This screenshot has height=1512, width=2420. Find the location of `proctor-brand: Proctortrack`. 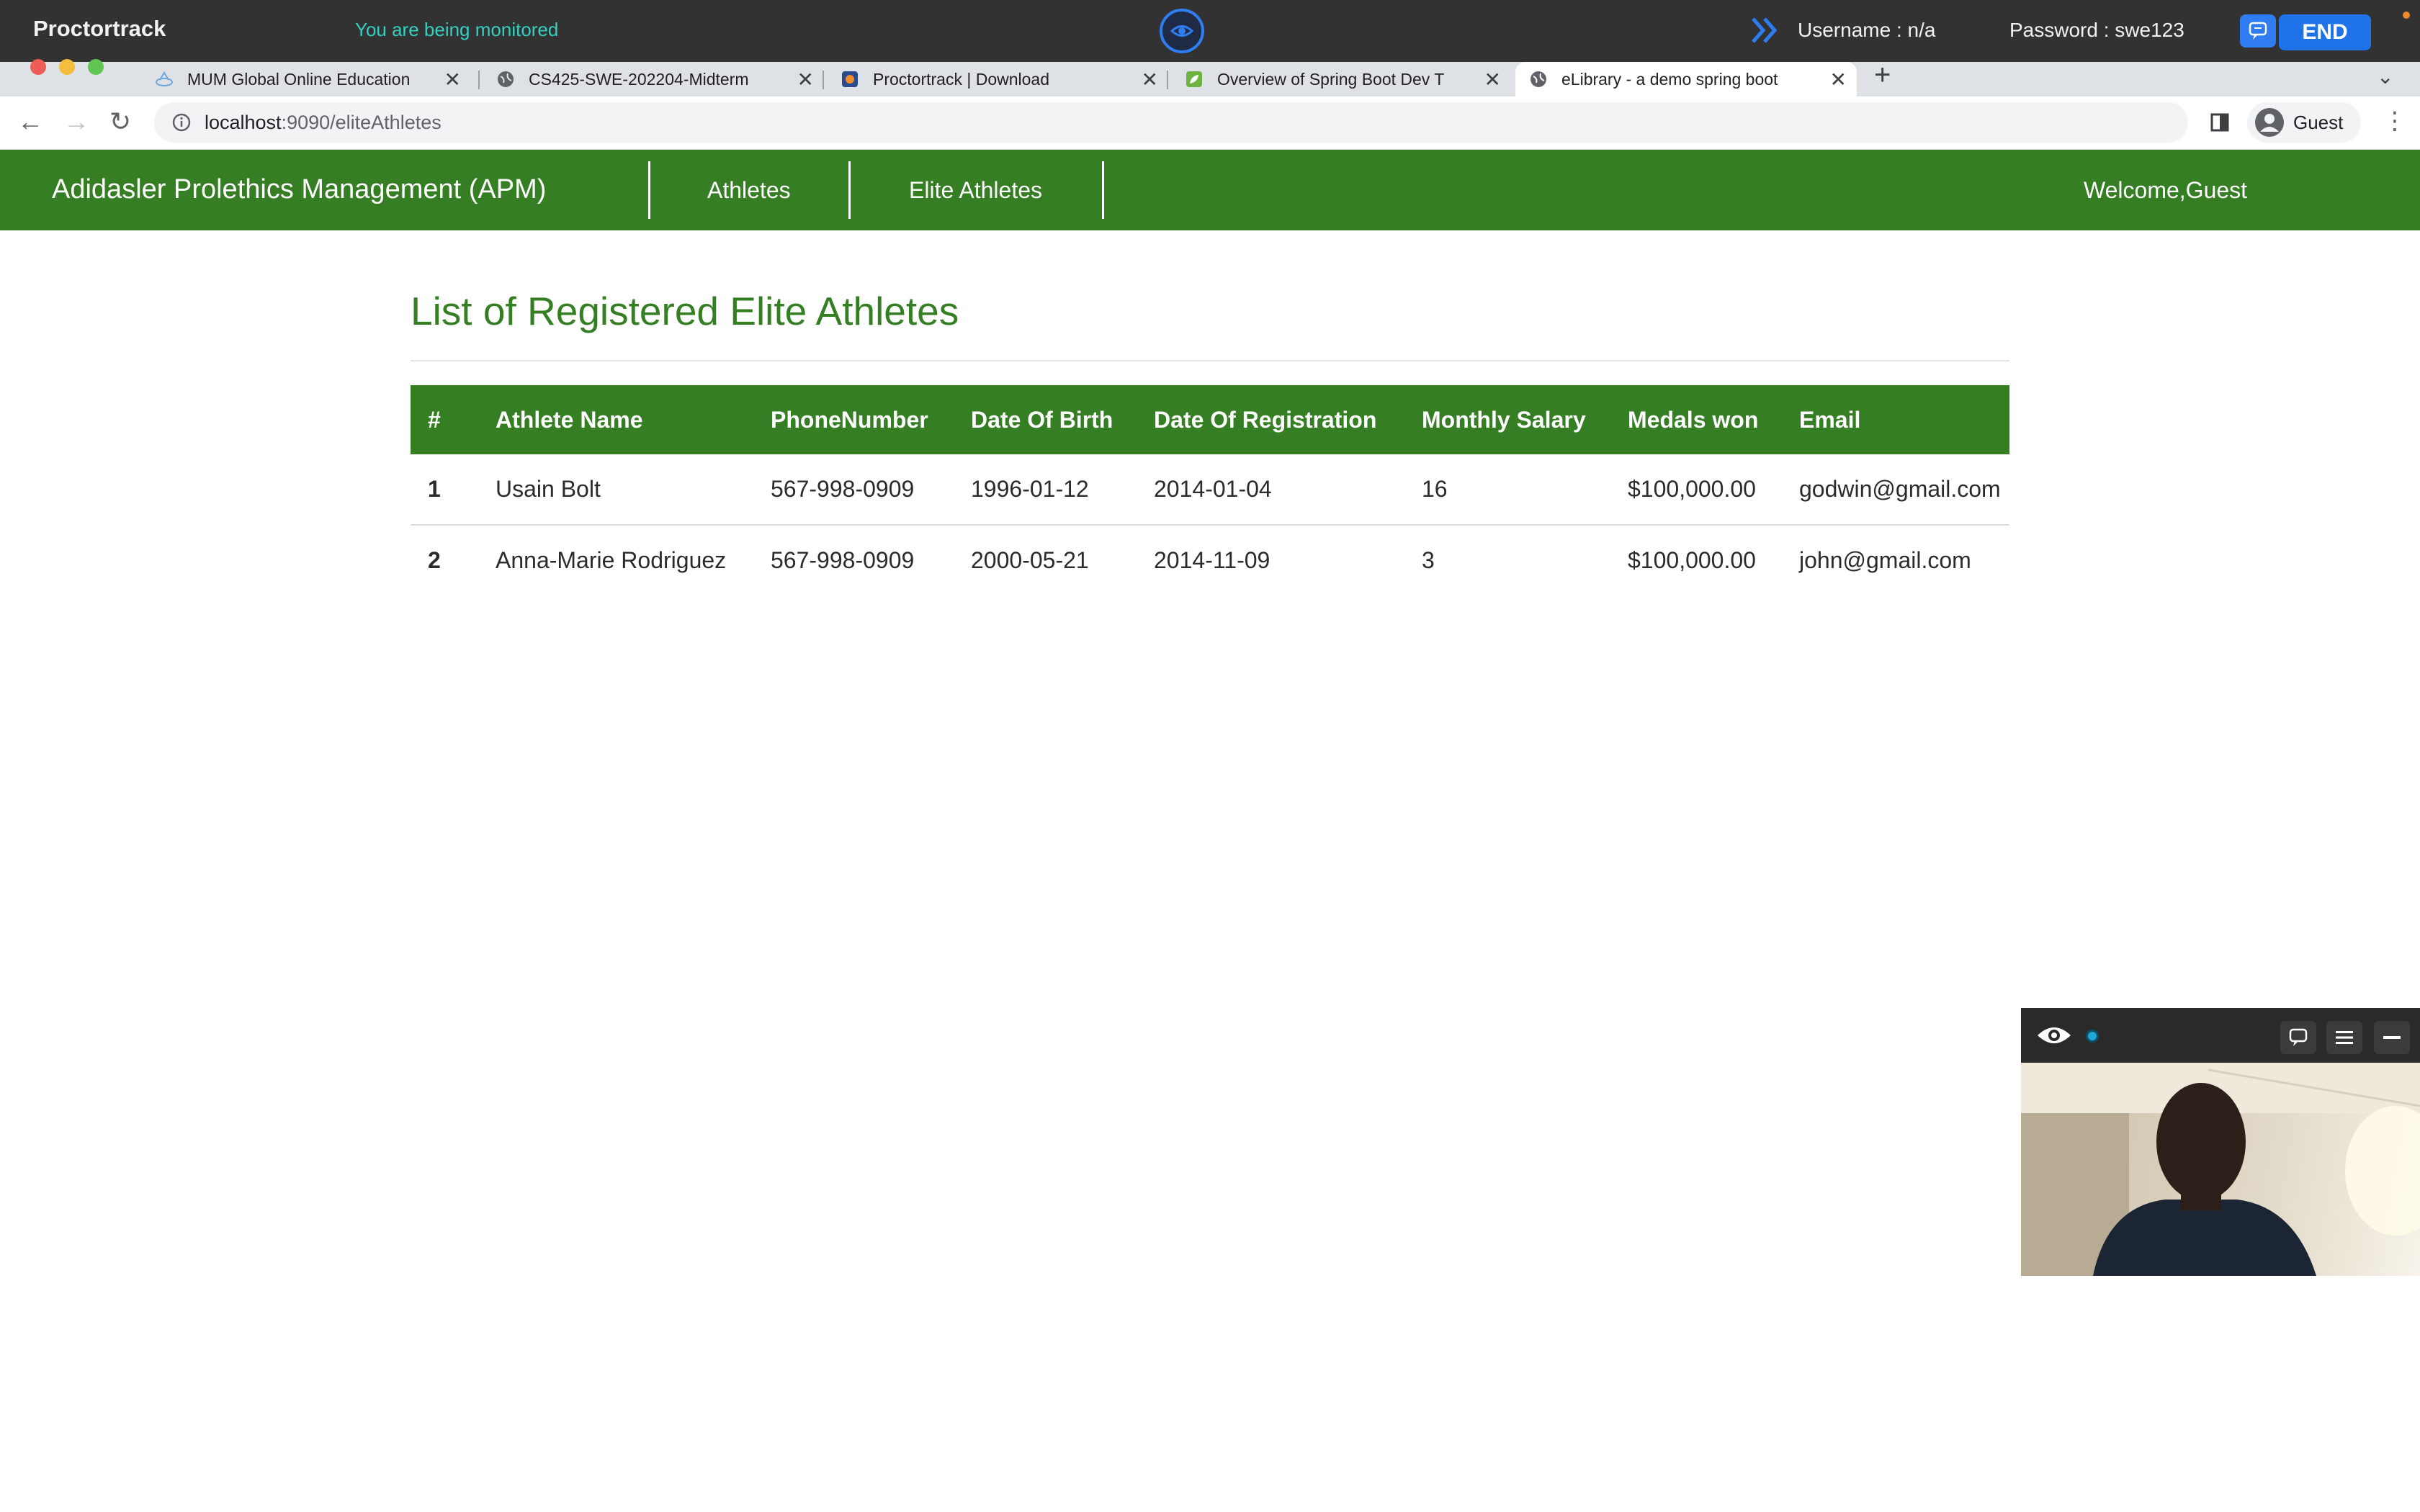

proctor-brand: Proctortrack is located at coordinates (99, 28).